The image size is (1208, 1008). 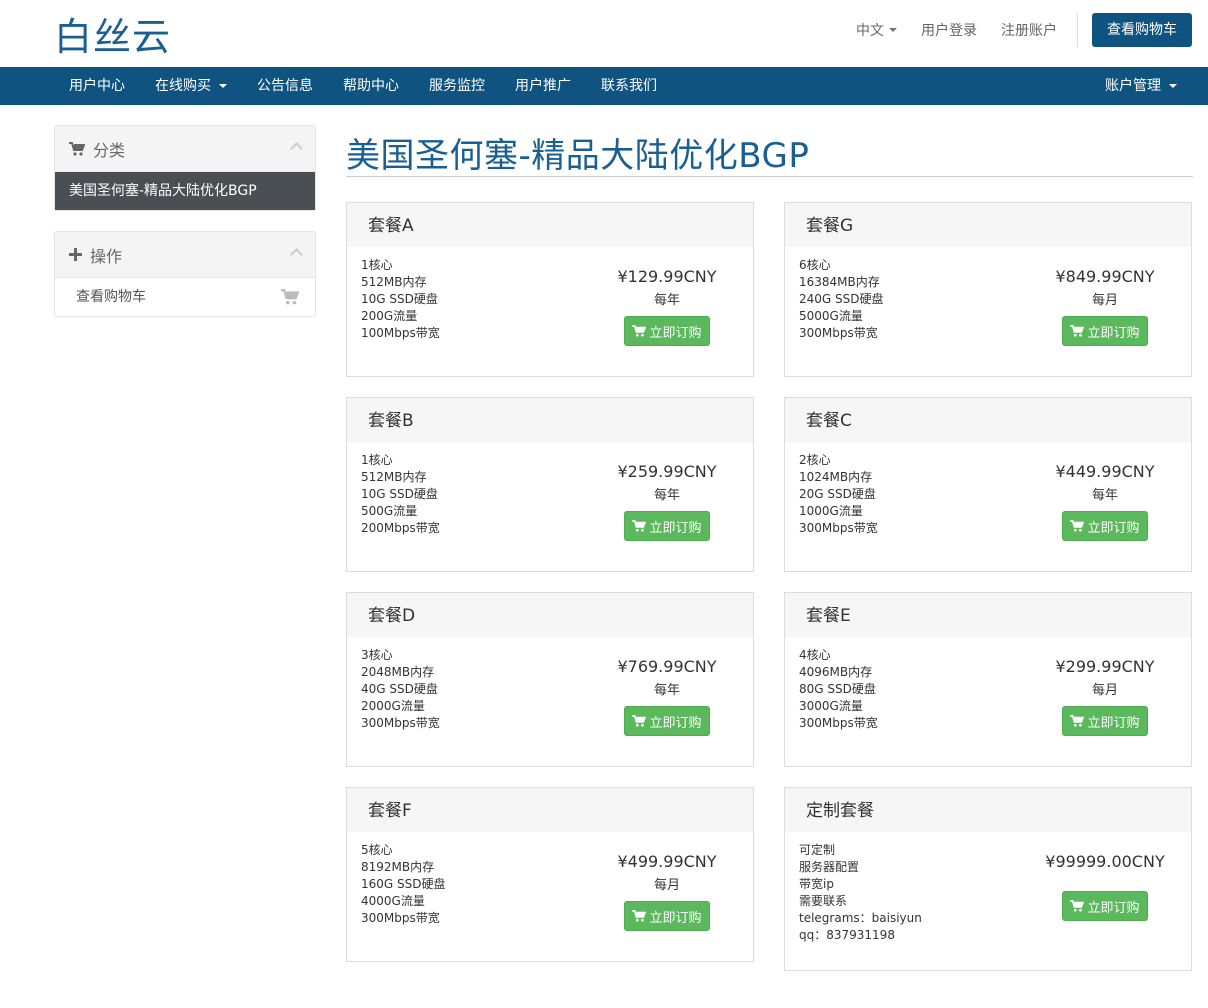 I want to click on feature-item: qq：837931198, so click(x=847, y=935).